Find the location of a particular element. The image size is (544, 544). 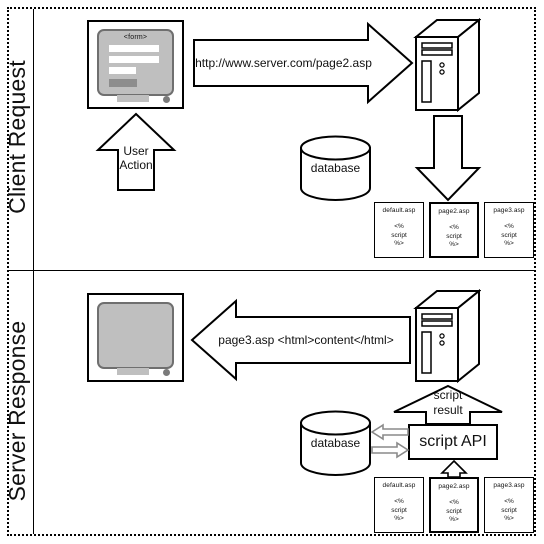

server-to-files-down-arrow is located at coordinates (448, 158).